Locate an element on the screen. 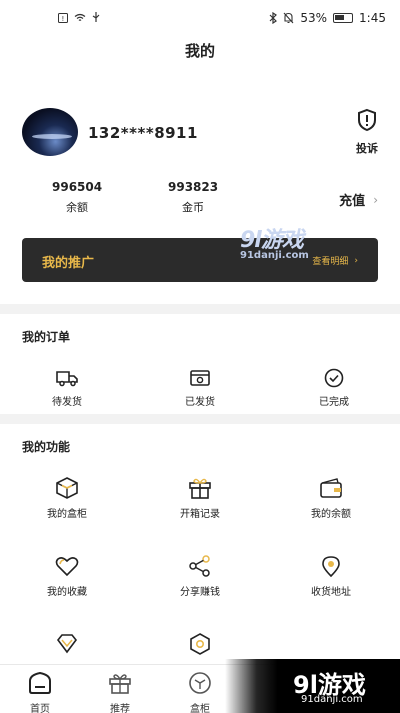 Image resolution: width=400 pixels, height=713 pixels. battery-icon is located at coordinates (343, 18).